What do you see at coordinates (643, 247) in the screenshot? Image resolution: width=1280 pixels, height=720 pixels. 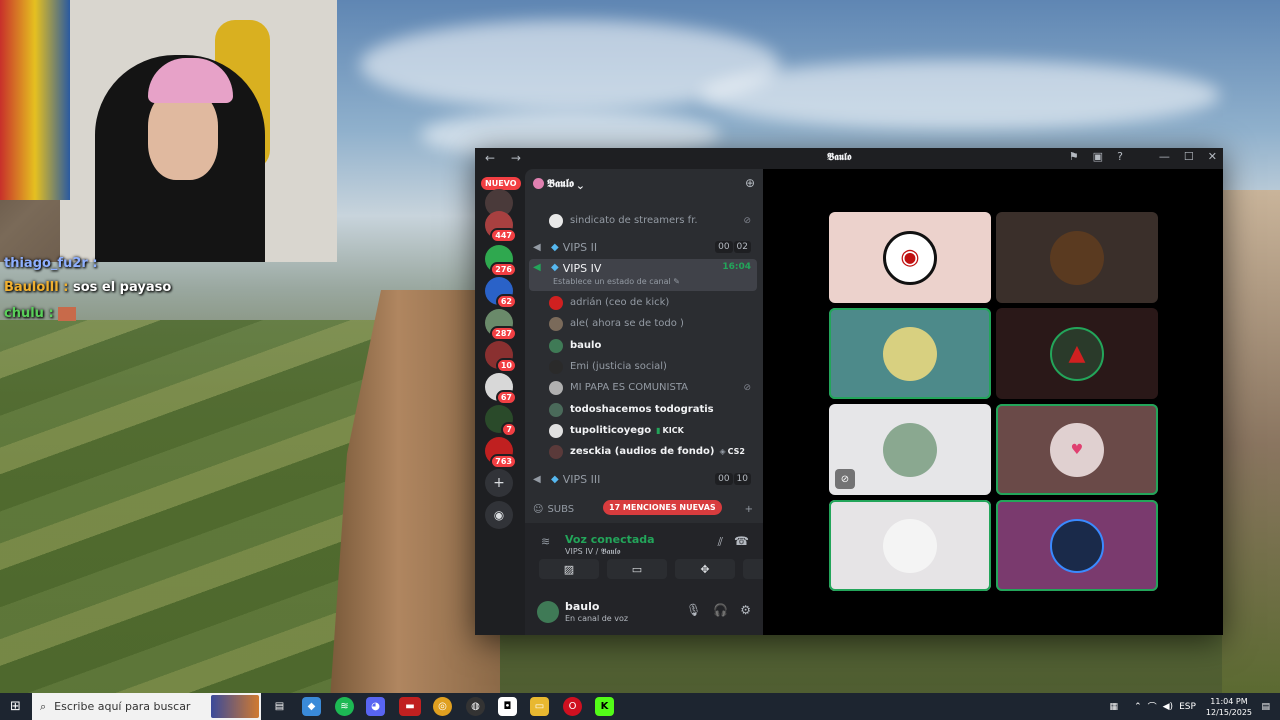 I see `voice-channel-vips2: ◀ ◆ VIPS II 00 02` at bounding box center [643, 247].